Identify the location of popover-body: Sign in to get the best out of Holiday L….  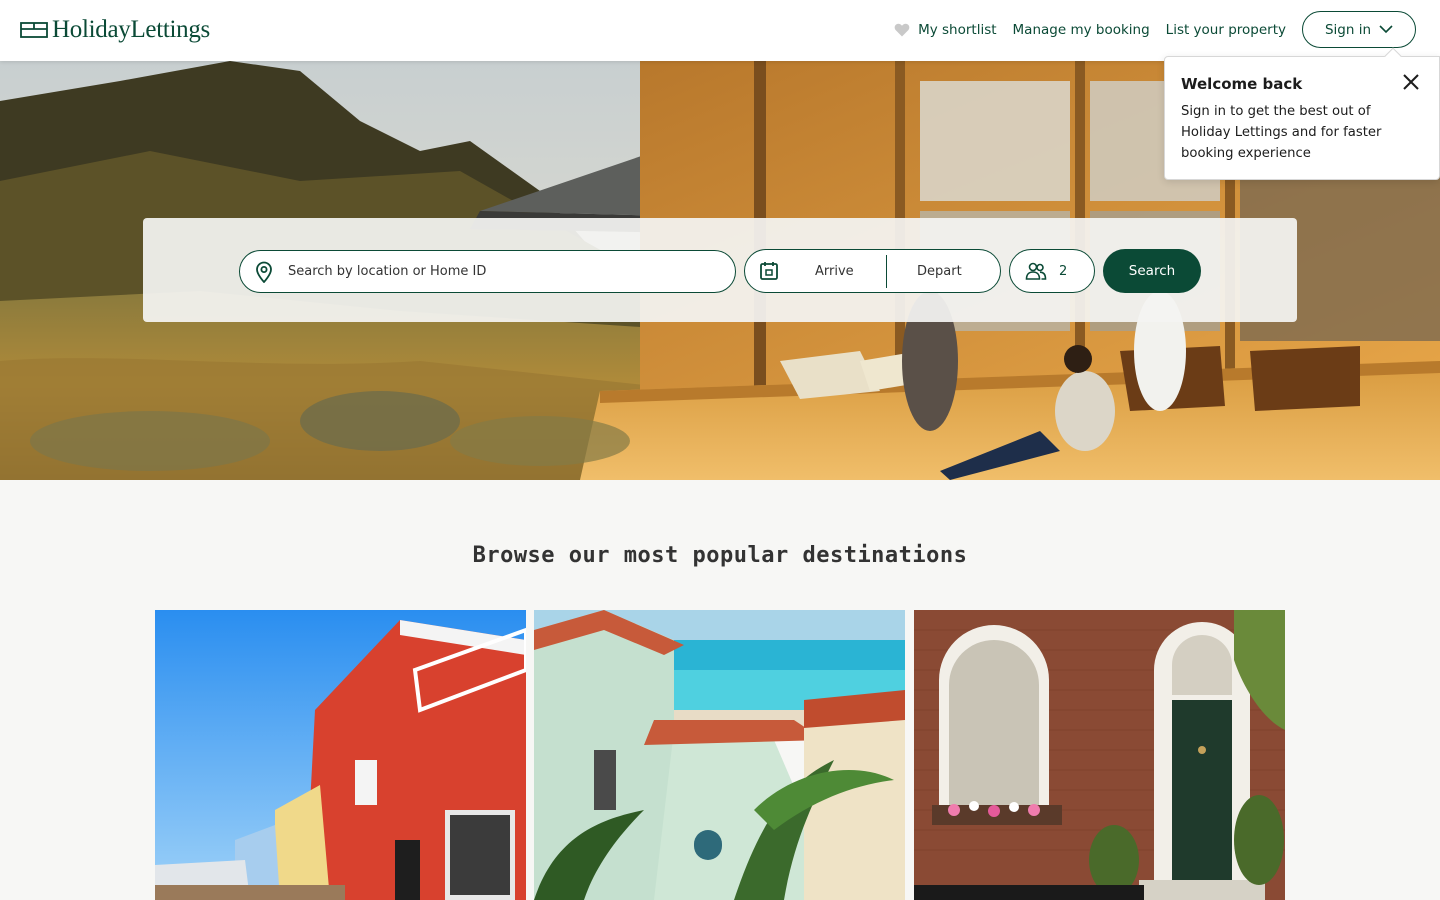
(1281, 132).